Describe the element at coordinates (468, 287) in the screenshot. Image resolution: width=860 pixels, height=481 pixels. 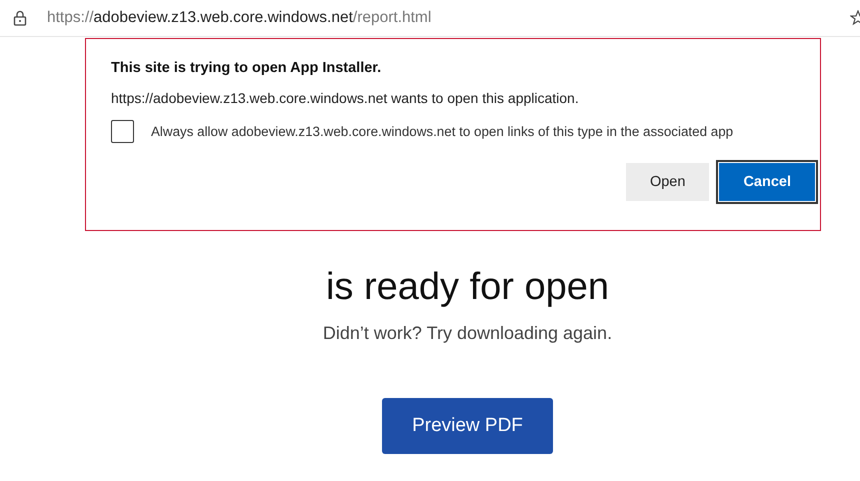
I see `page-heading: is ready for open` at that location.